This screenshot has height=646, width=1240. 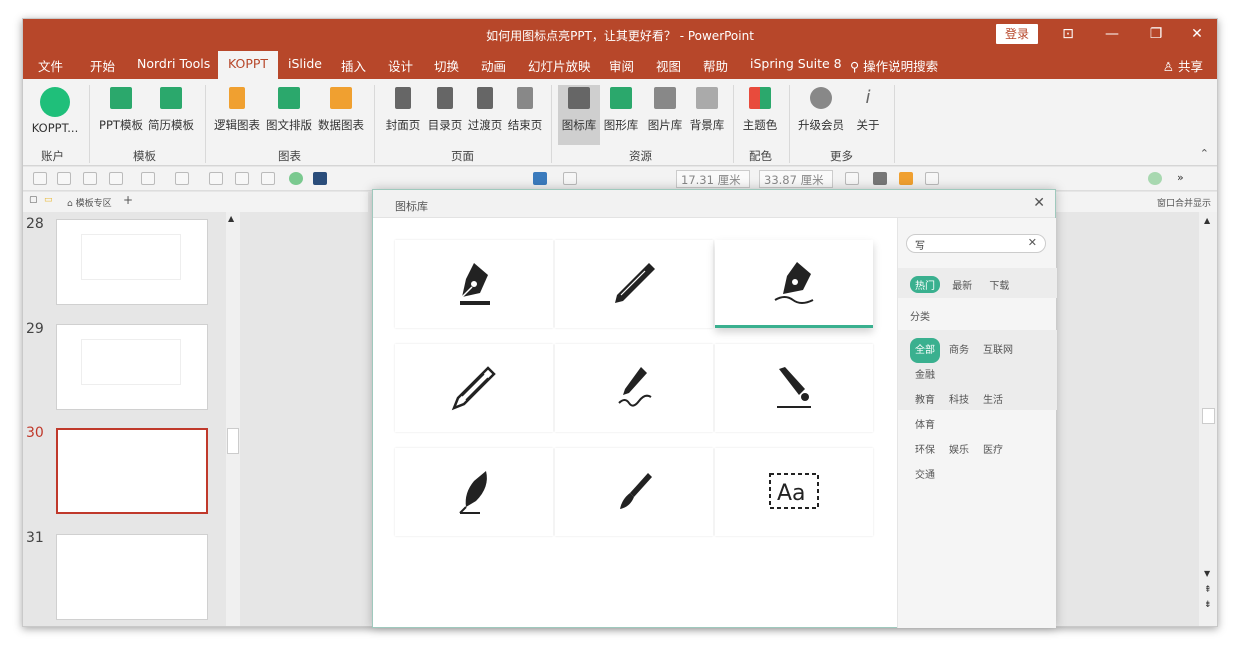 I want to click on background-library-button: 背景库, so click(x=707, y=109).